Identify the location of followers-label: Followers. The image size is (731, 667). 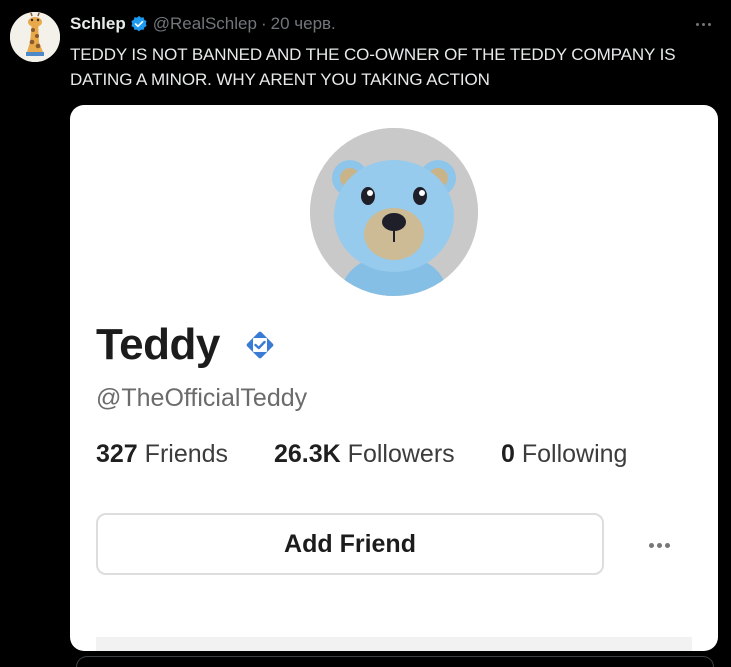
(401, 454).